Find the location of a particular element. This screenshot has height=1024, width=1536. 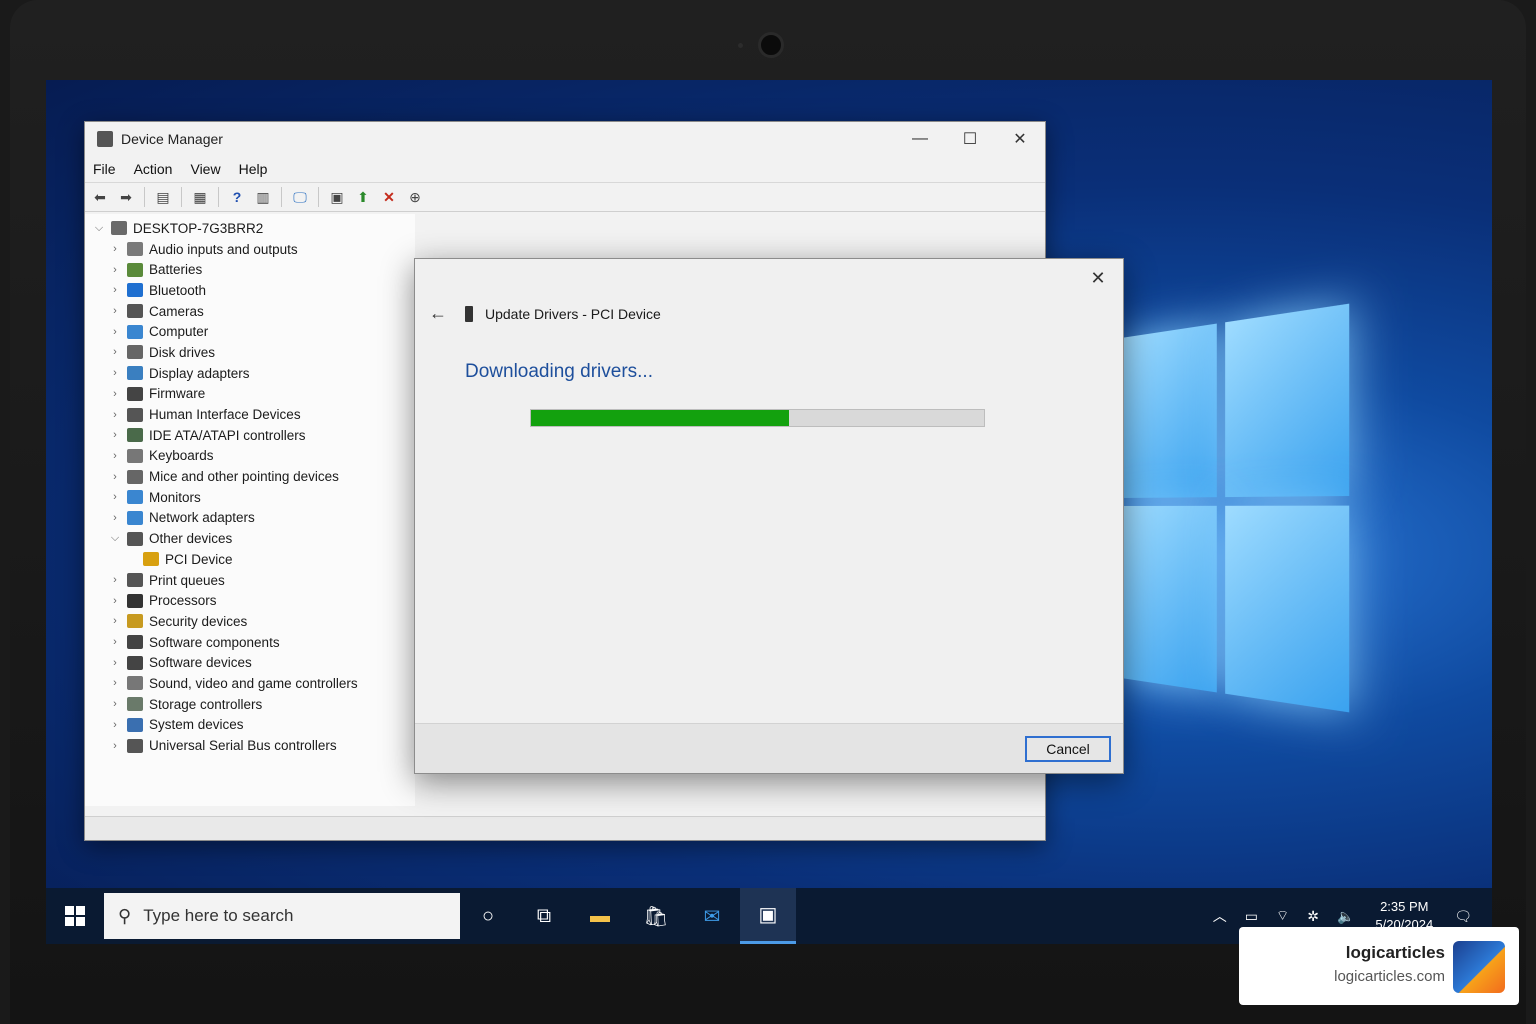

tree-category: › Security devices is located at coordinates (250, 621).